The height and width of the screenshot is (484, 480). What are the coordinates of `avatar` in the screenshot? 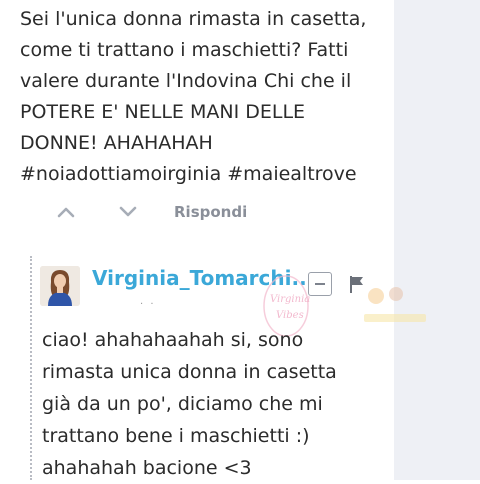 It's located at (60, 286).